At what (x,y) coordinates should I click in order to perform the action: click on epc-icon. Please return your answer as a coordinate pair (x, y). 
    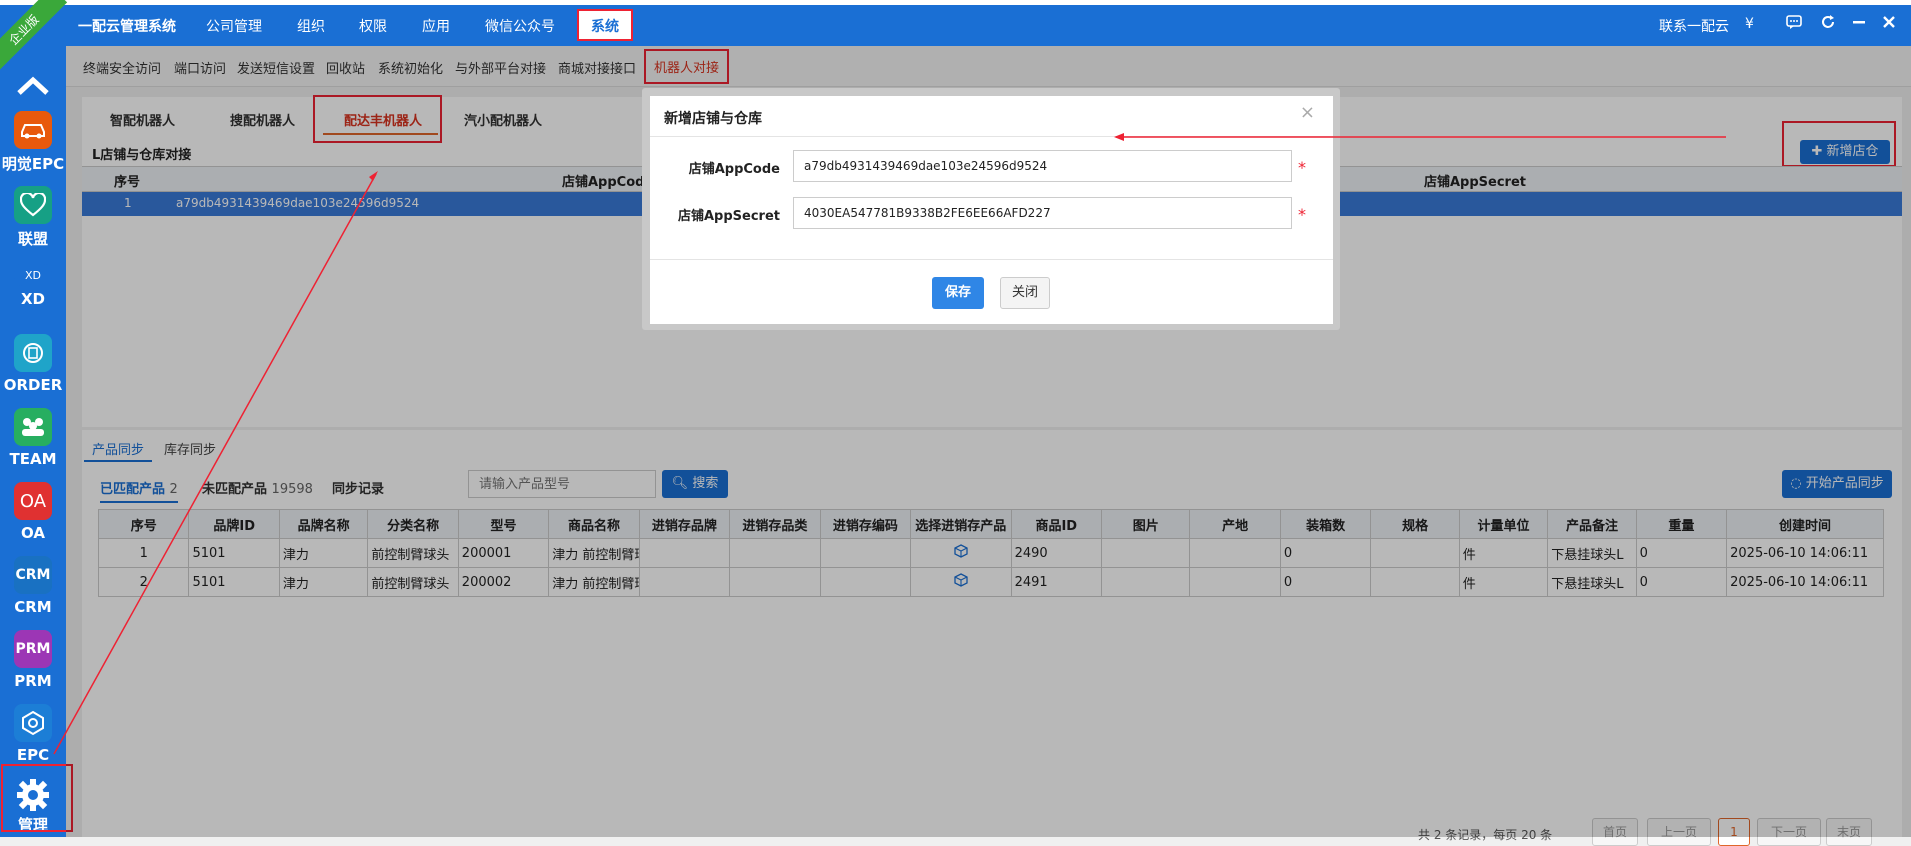
    Looking at the image, I should click on (33, 723).